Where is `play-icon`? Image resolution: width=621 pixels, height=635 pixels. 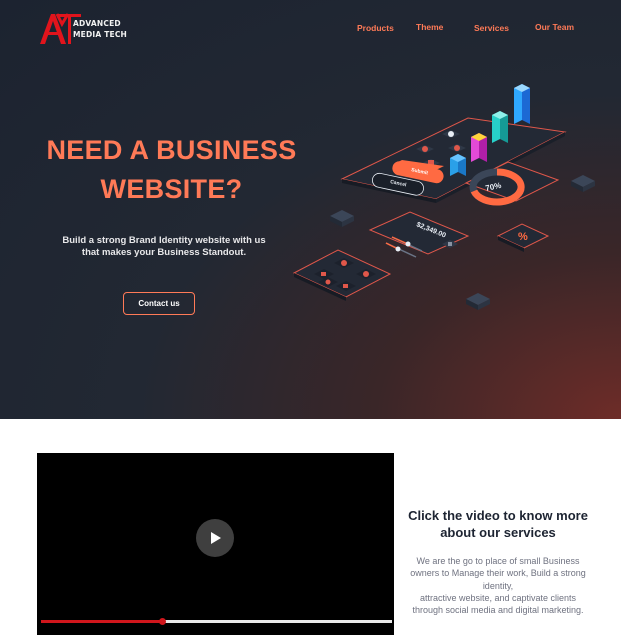 play-icon is located at coordinates (216, 538).